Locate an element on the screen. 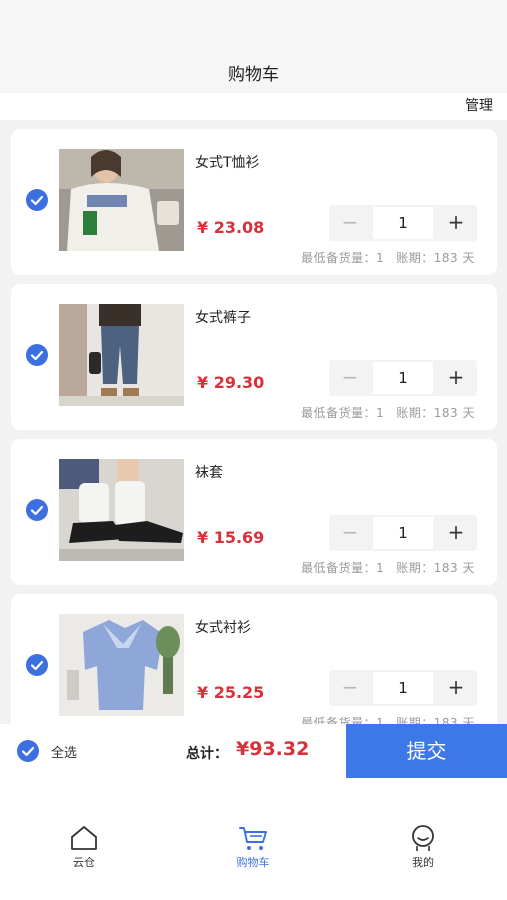 This screenshot has height=900, width=507. product-image-leg-warmers is located at coordinates (121, 510).